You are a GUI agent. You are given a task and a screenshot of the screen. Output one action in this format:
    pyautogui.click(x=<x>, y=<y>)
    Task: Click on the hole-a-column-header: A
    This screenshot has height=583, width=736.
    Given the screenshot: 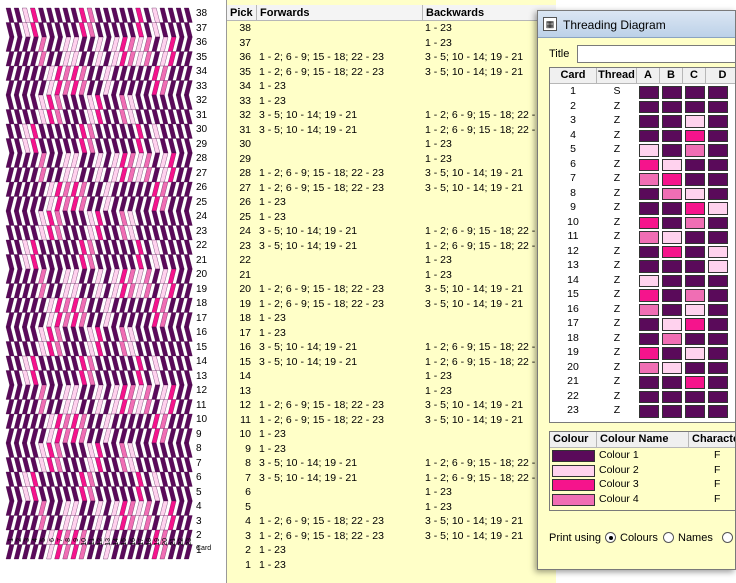 What is the action you would take?
    pyautogui.click(x=648, y=76)
    